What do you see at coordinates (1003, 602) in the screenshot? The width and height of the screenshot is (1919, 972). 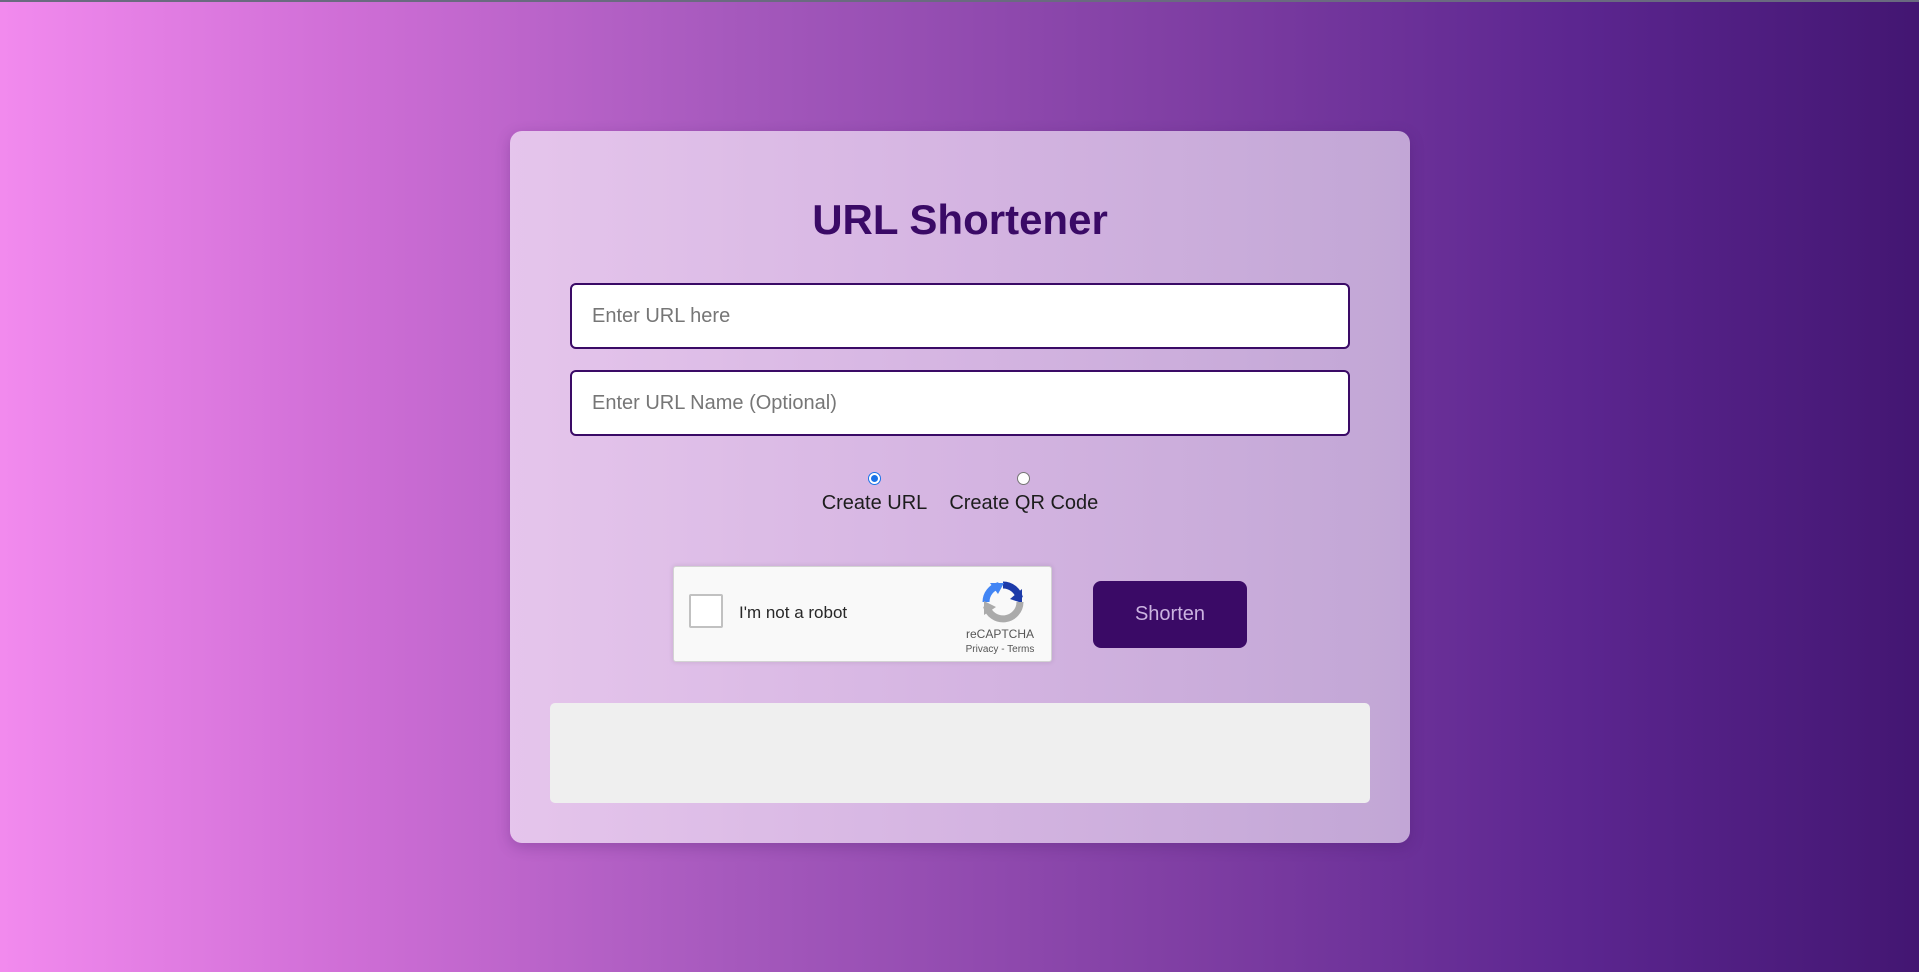 I see `recaptcha-logo-icon` at bounding box center [1003, 602].